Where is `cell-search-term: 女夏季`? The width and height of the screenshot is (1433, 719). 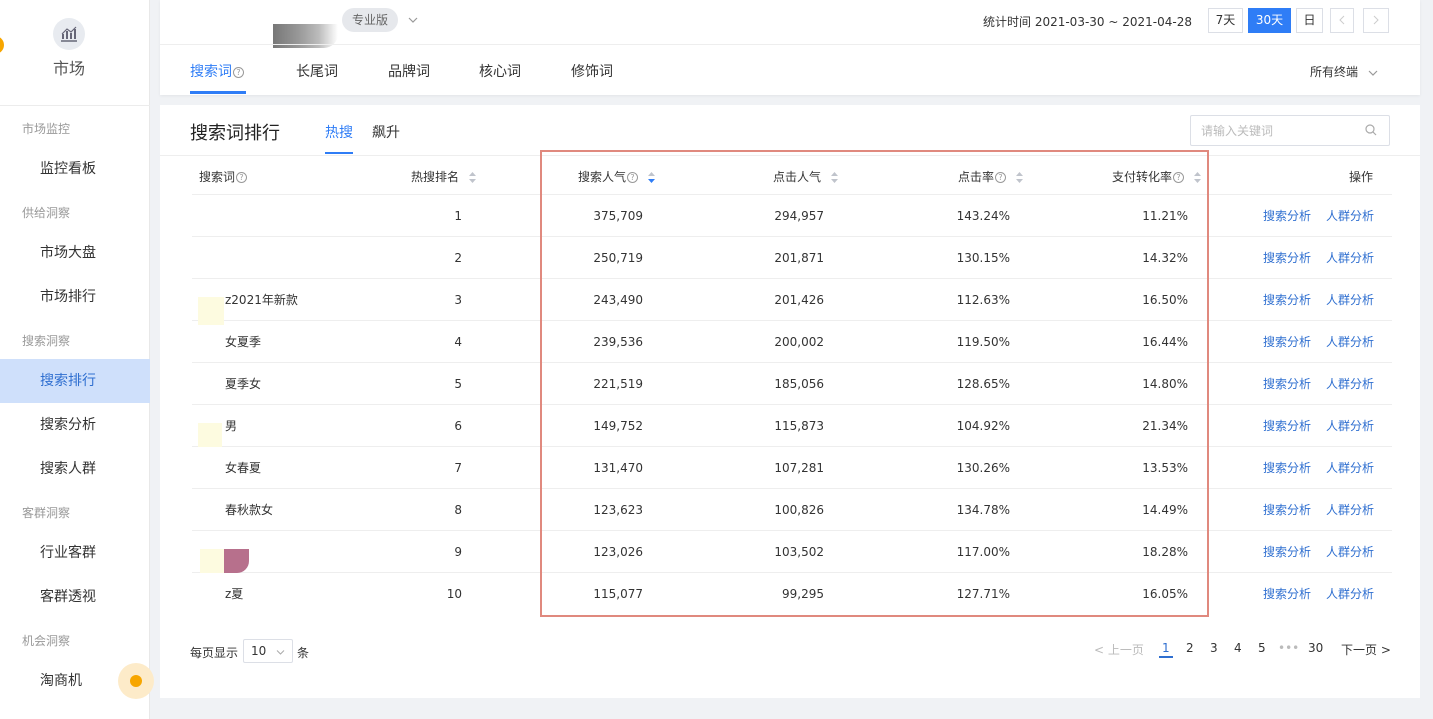 cell-search-term: 女夏季 is located at coordinates (243, 341).